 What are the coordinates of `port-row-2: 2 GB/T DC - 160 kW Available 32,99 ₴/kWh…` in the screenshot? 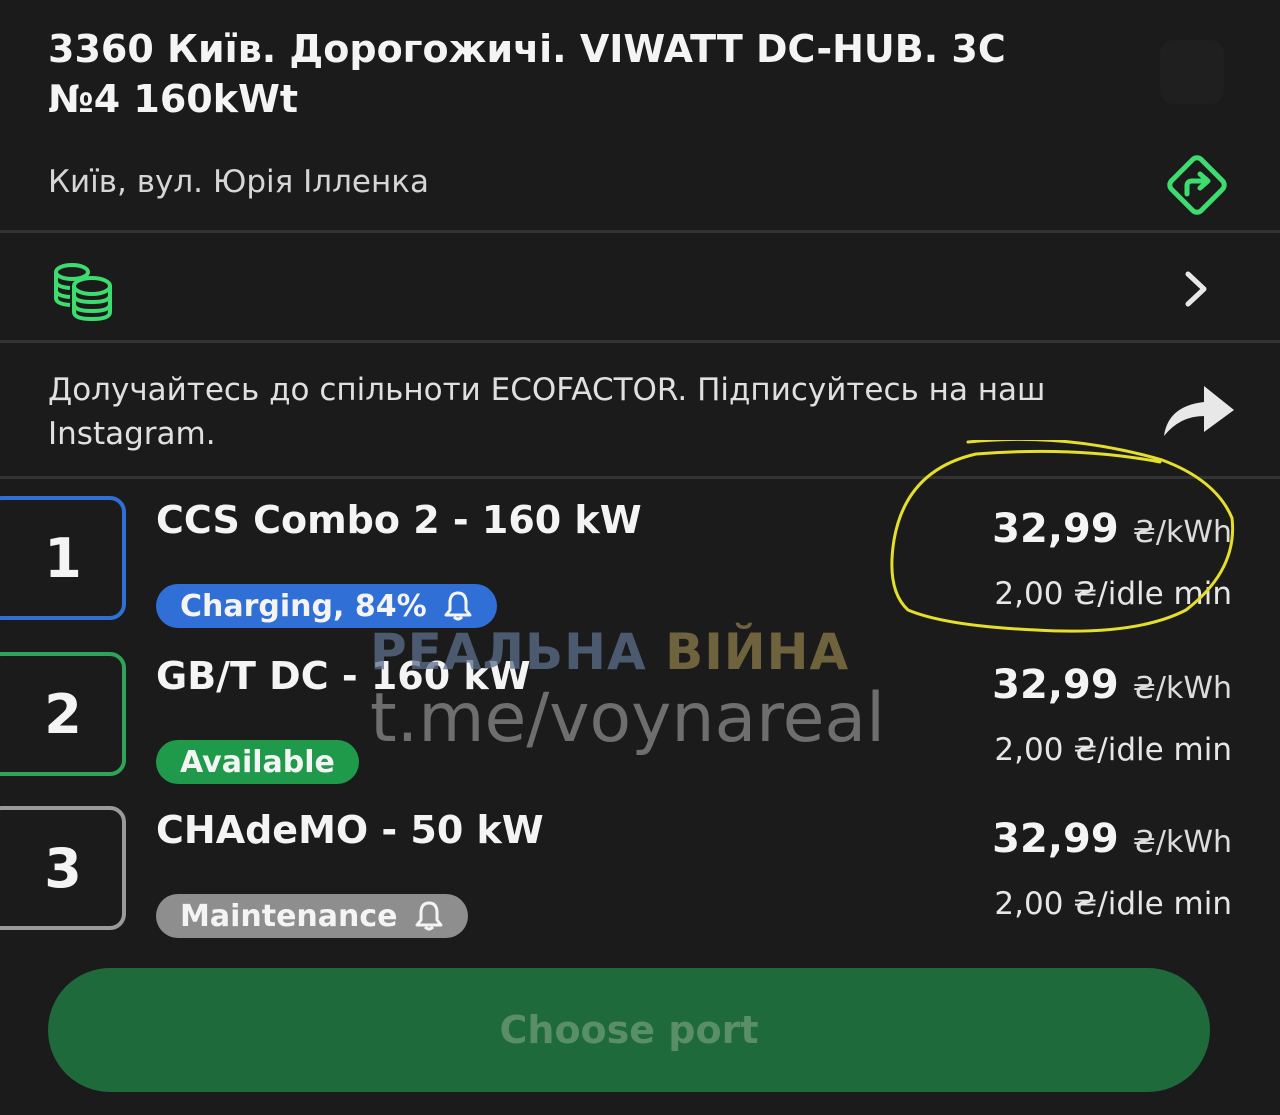 It's located at (640, 722).